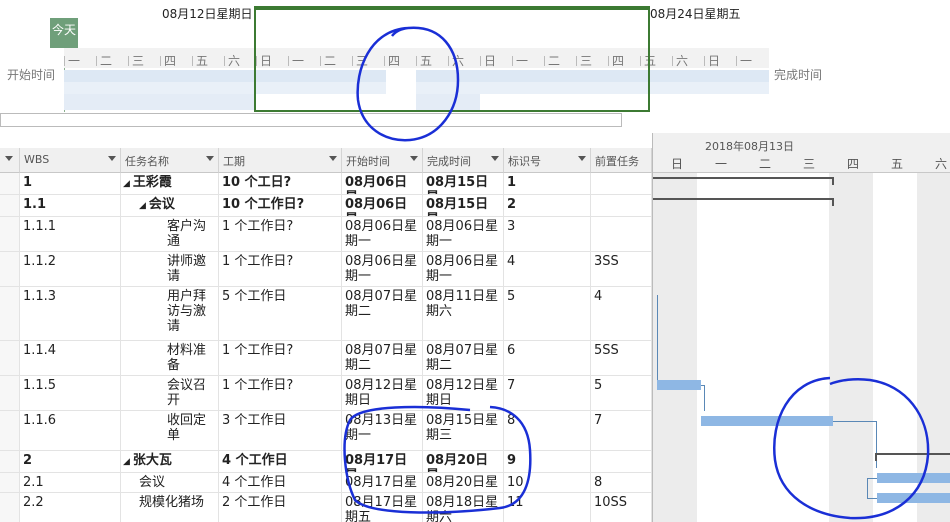  I want to click on cell-id: 11, so click(547, 507).